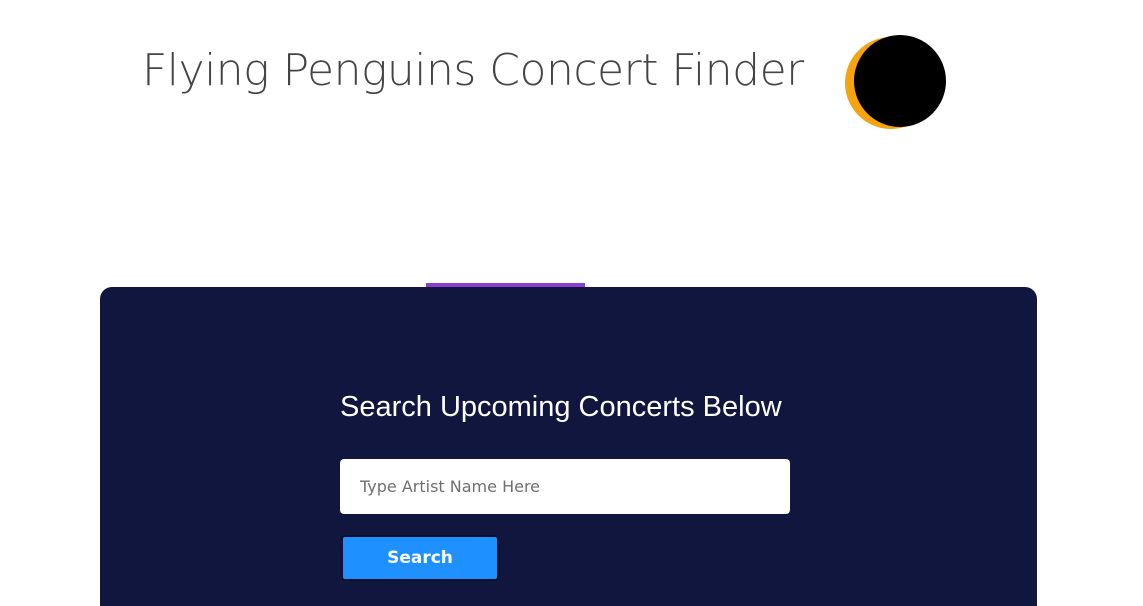 The height and width of the screenshot is (606, 1143). I want to click on search-heading: Search Upcoming Concerts Below, so click(561, 407).